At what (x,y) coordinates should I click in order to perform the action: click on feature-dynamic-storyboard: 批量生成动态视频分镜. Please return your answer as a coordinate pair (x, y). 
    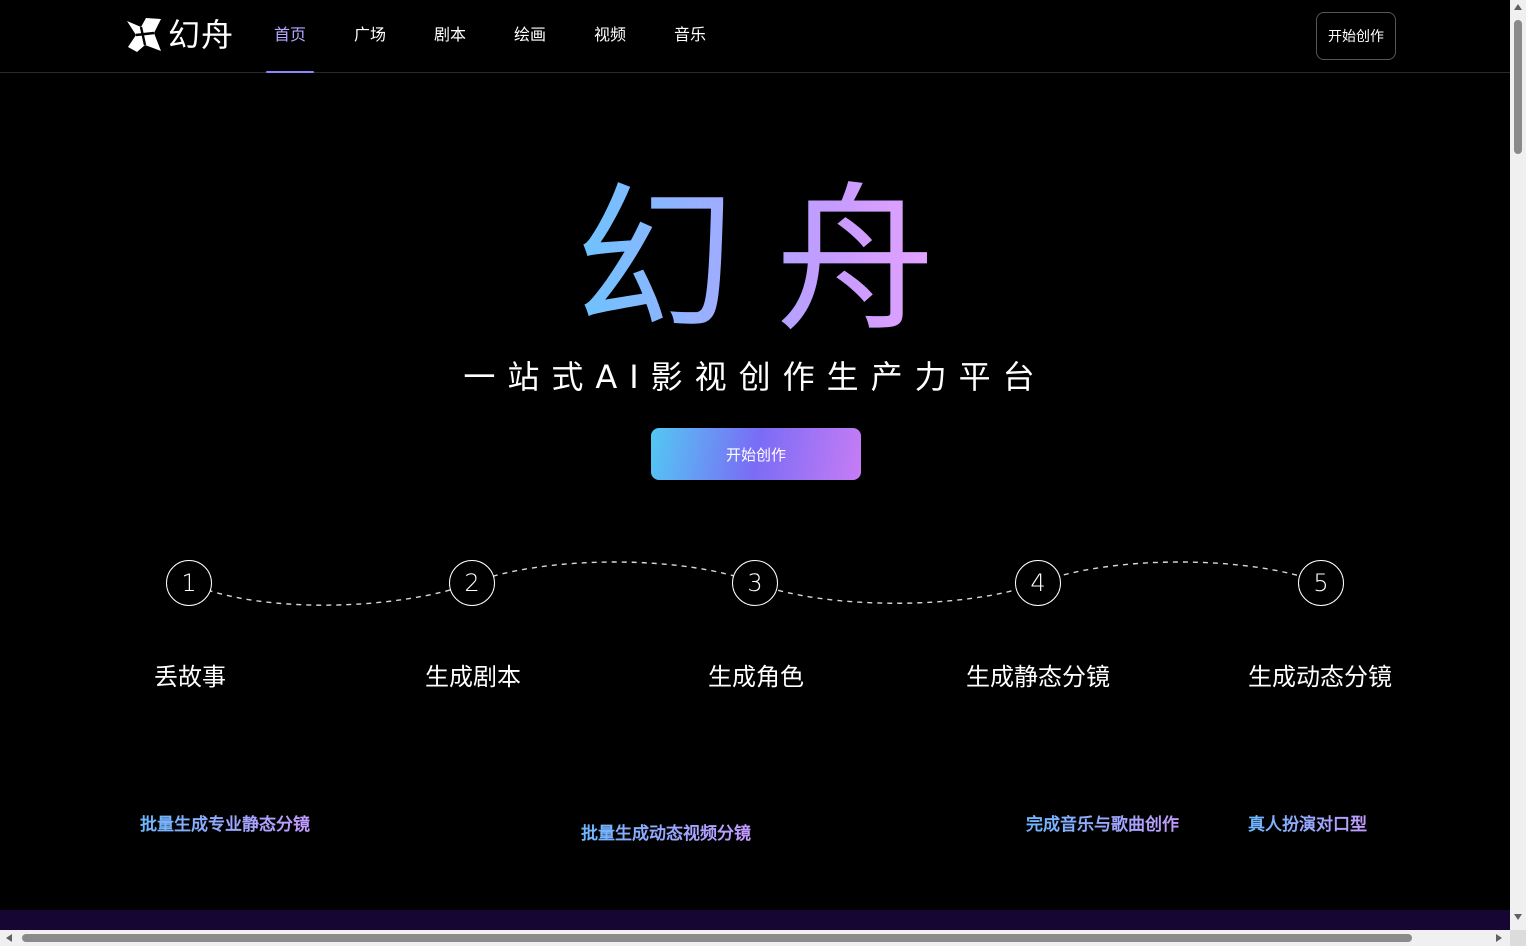
    Looking at the image, I should click on (666, 834).